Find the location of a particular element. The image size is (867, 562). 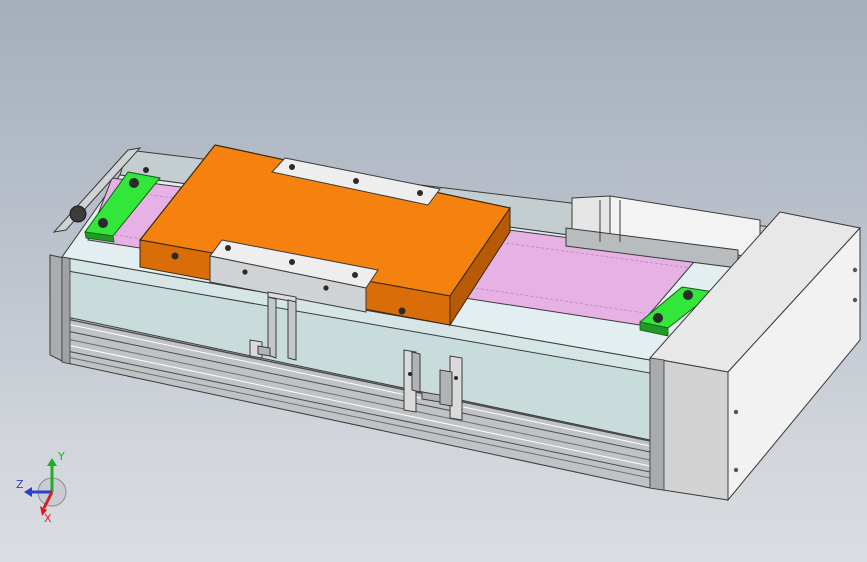

z-axis-label: Z is located at coordinates (20, 484).